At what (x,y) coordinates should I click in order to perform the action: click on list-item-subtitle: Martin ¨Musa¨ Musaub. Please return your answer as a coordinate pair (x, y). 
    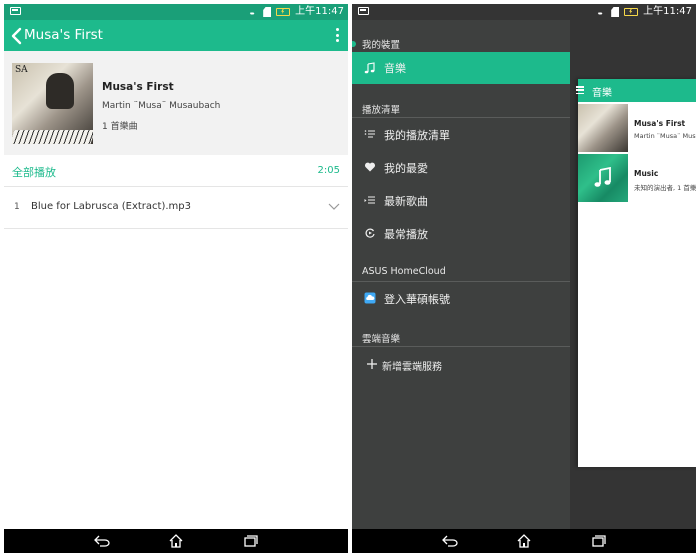
    Looking at the image, I should click on (665, 136).